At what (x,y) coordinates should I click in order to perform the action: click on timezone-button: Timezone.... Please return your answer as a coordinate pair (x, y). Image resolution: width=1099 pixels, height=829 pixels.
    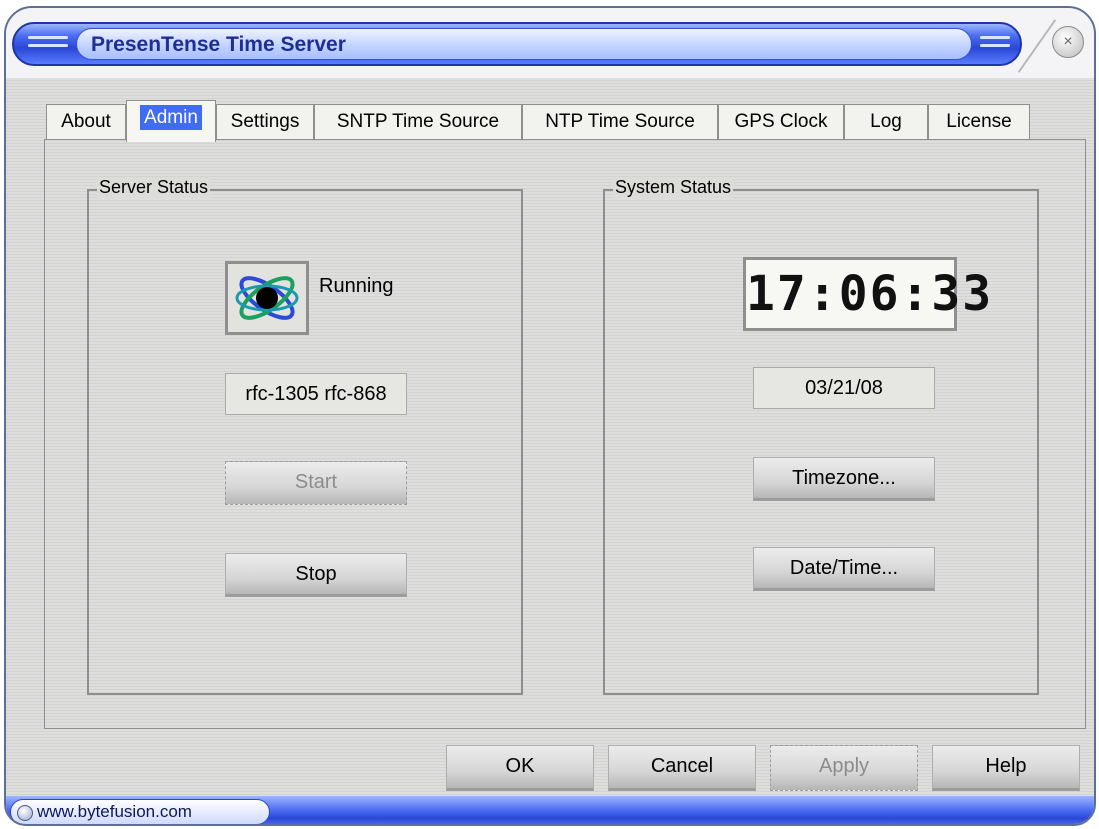
    Looking at the image, I should click on (844, 479).